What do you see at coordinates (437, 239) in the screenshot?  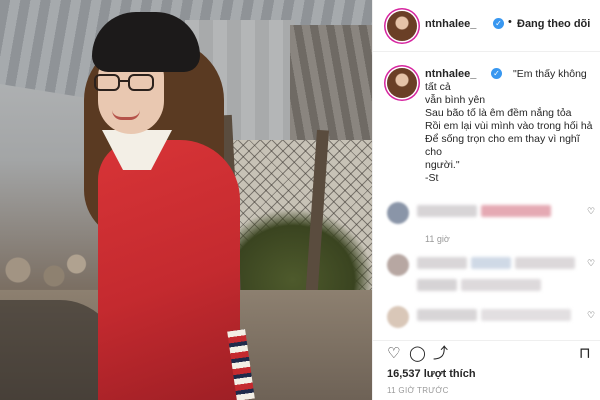 I see `caption-time: 11 giờ` at bounding box center [437, 239].